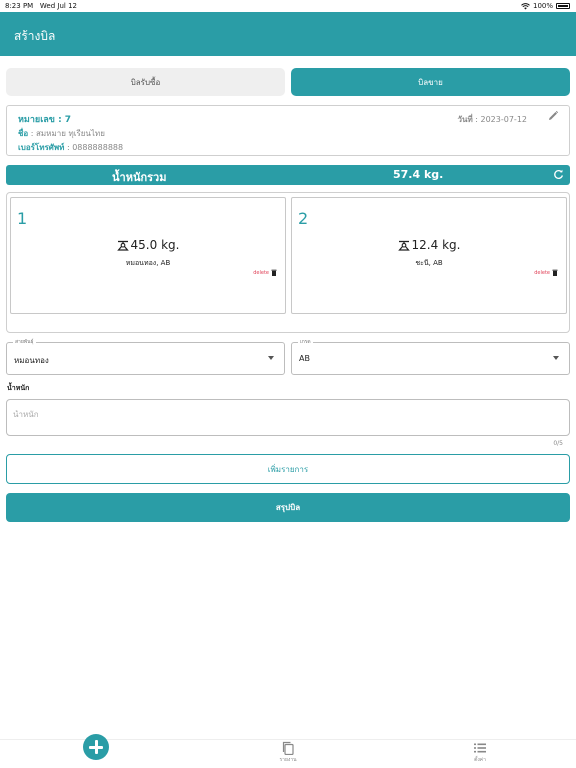  Describe the element at coordinates (542, 6) in the screenshot. I see `battery-percent: 100%` at that location.